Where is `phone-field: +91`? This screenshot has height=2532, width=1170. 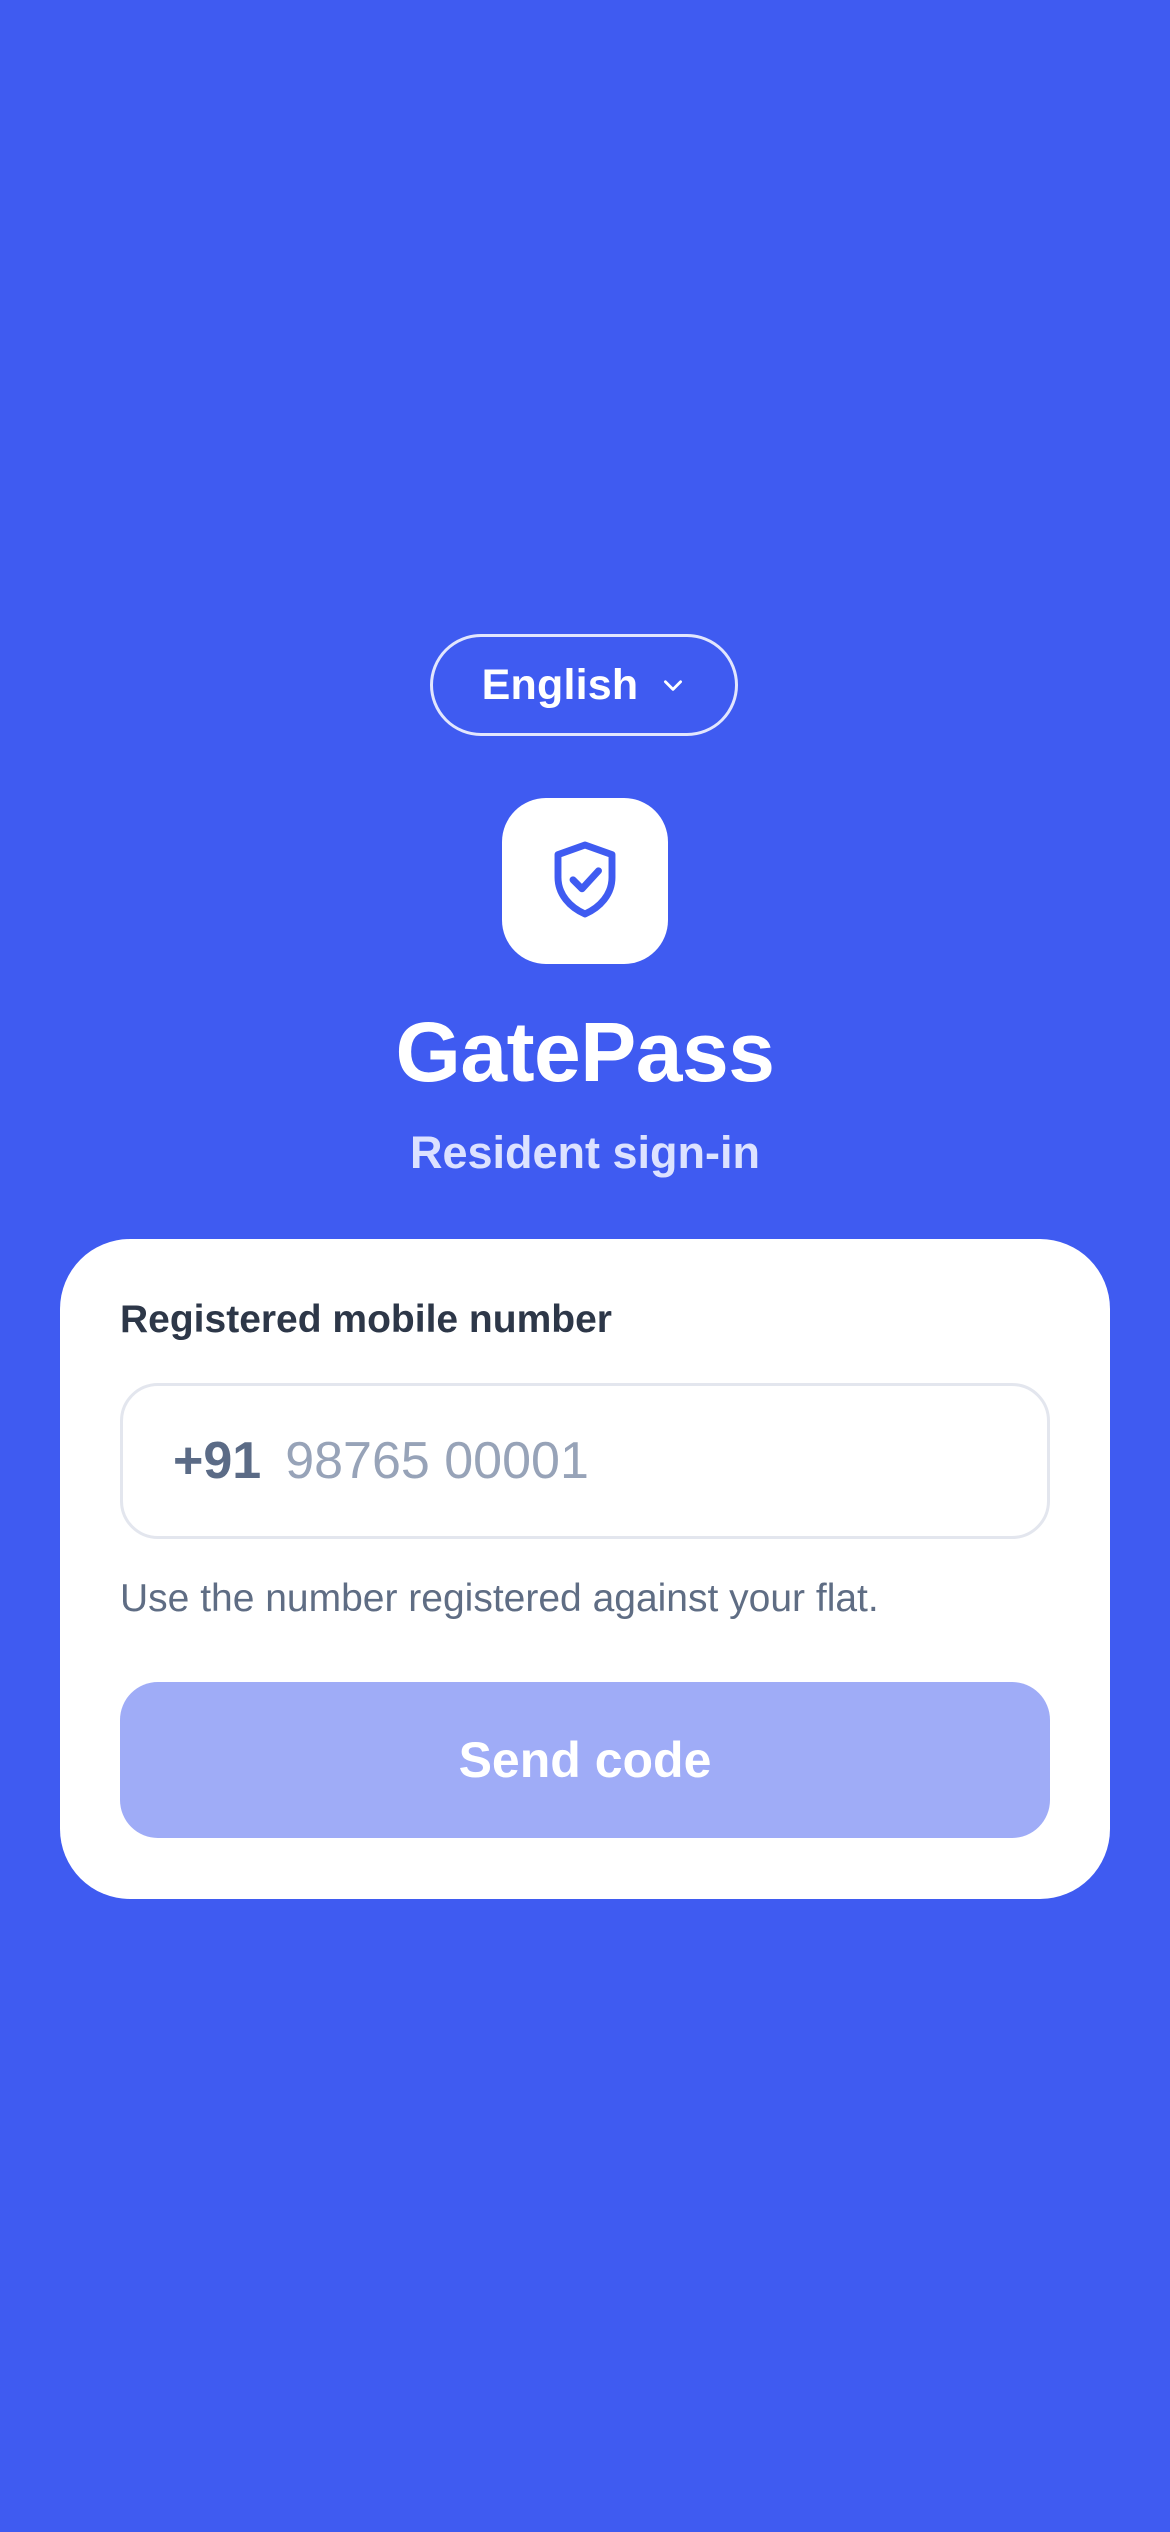 phone-field: +91 is located at coordinates (585, 1461).